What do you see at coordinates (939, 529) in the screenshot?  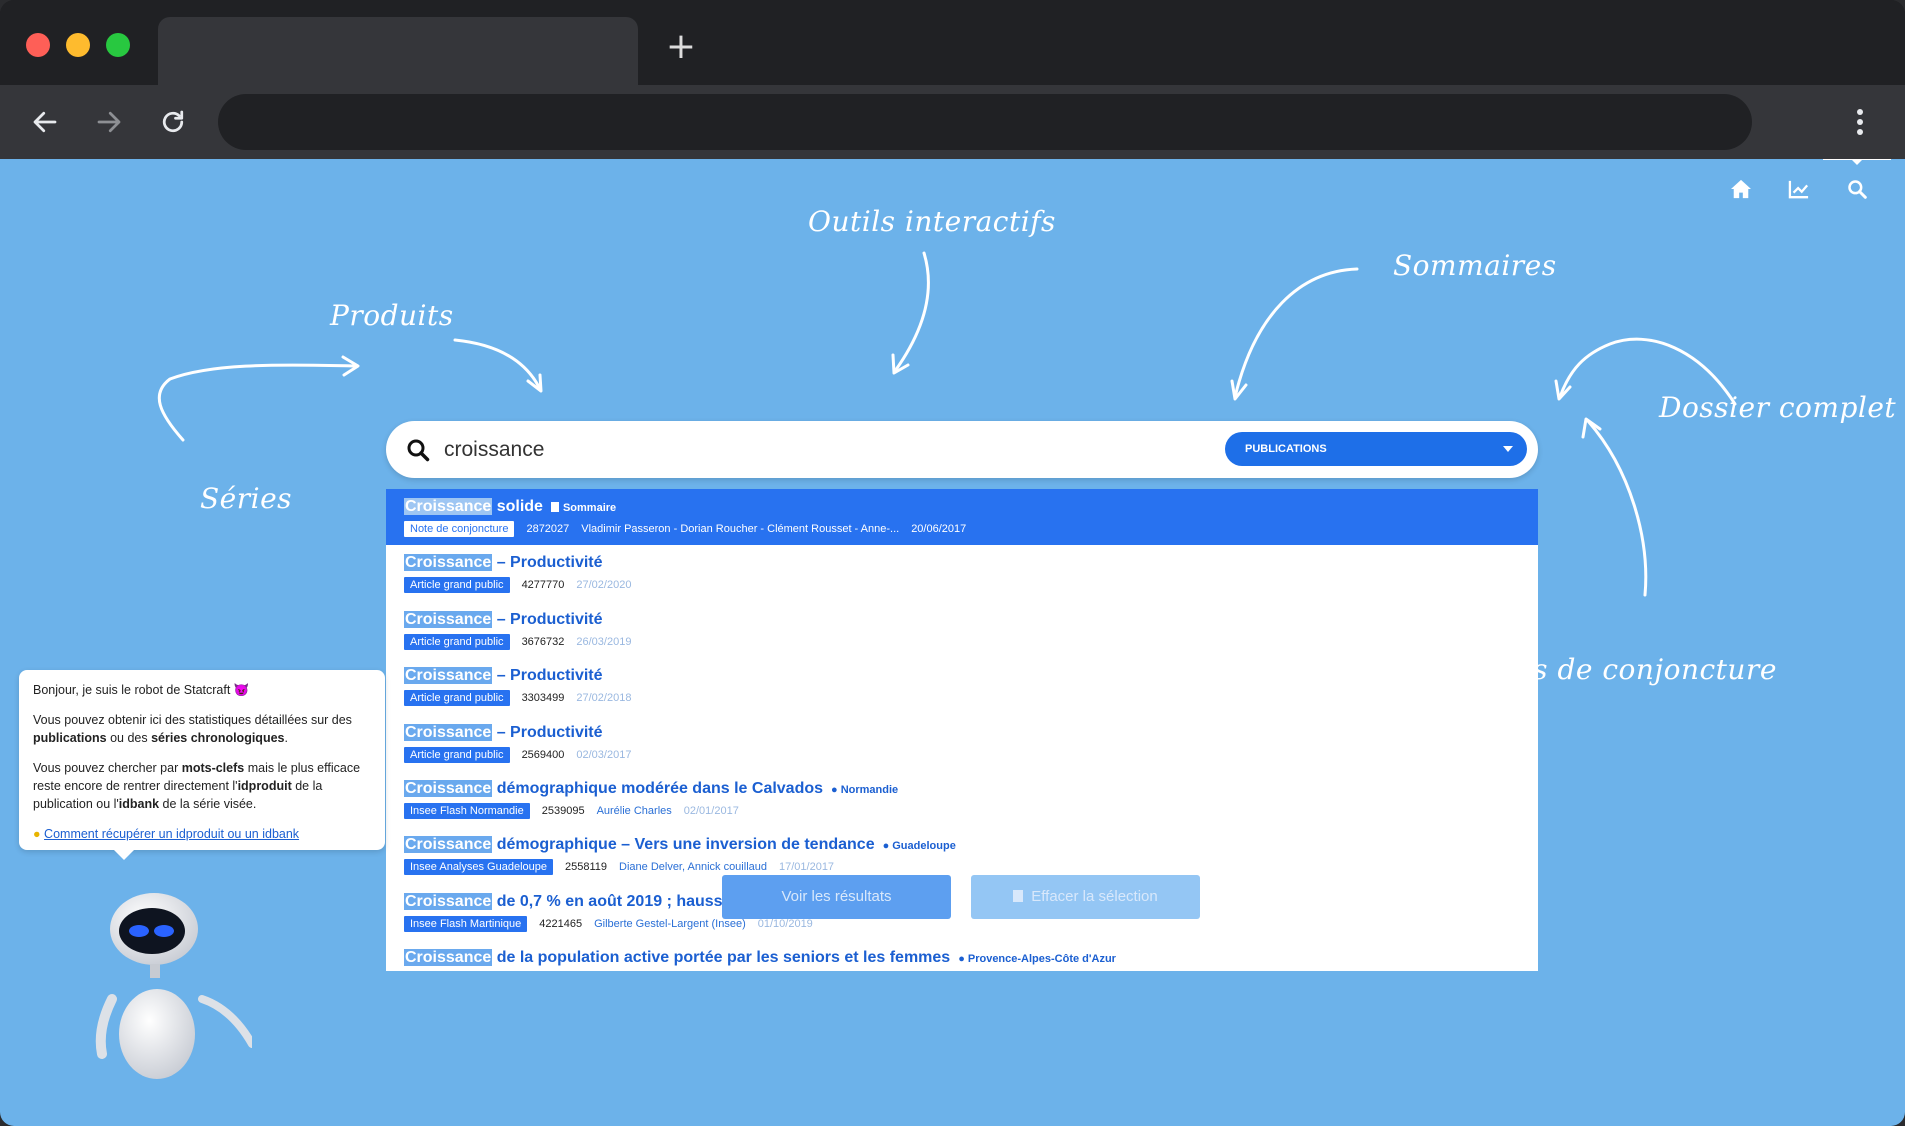 I see `result-date: 20/06/2017` at bounding box center [939, 529].